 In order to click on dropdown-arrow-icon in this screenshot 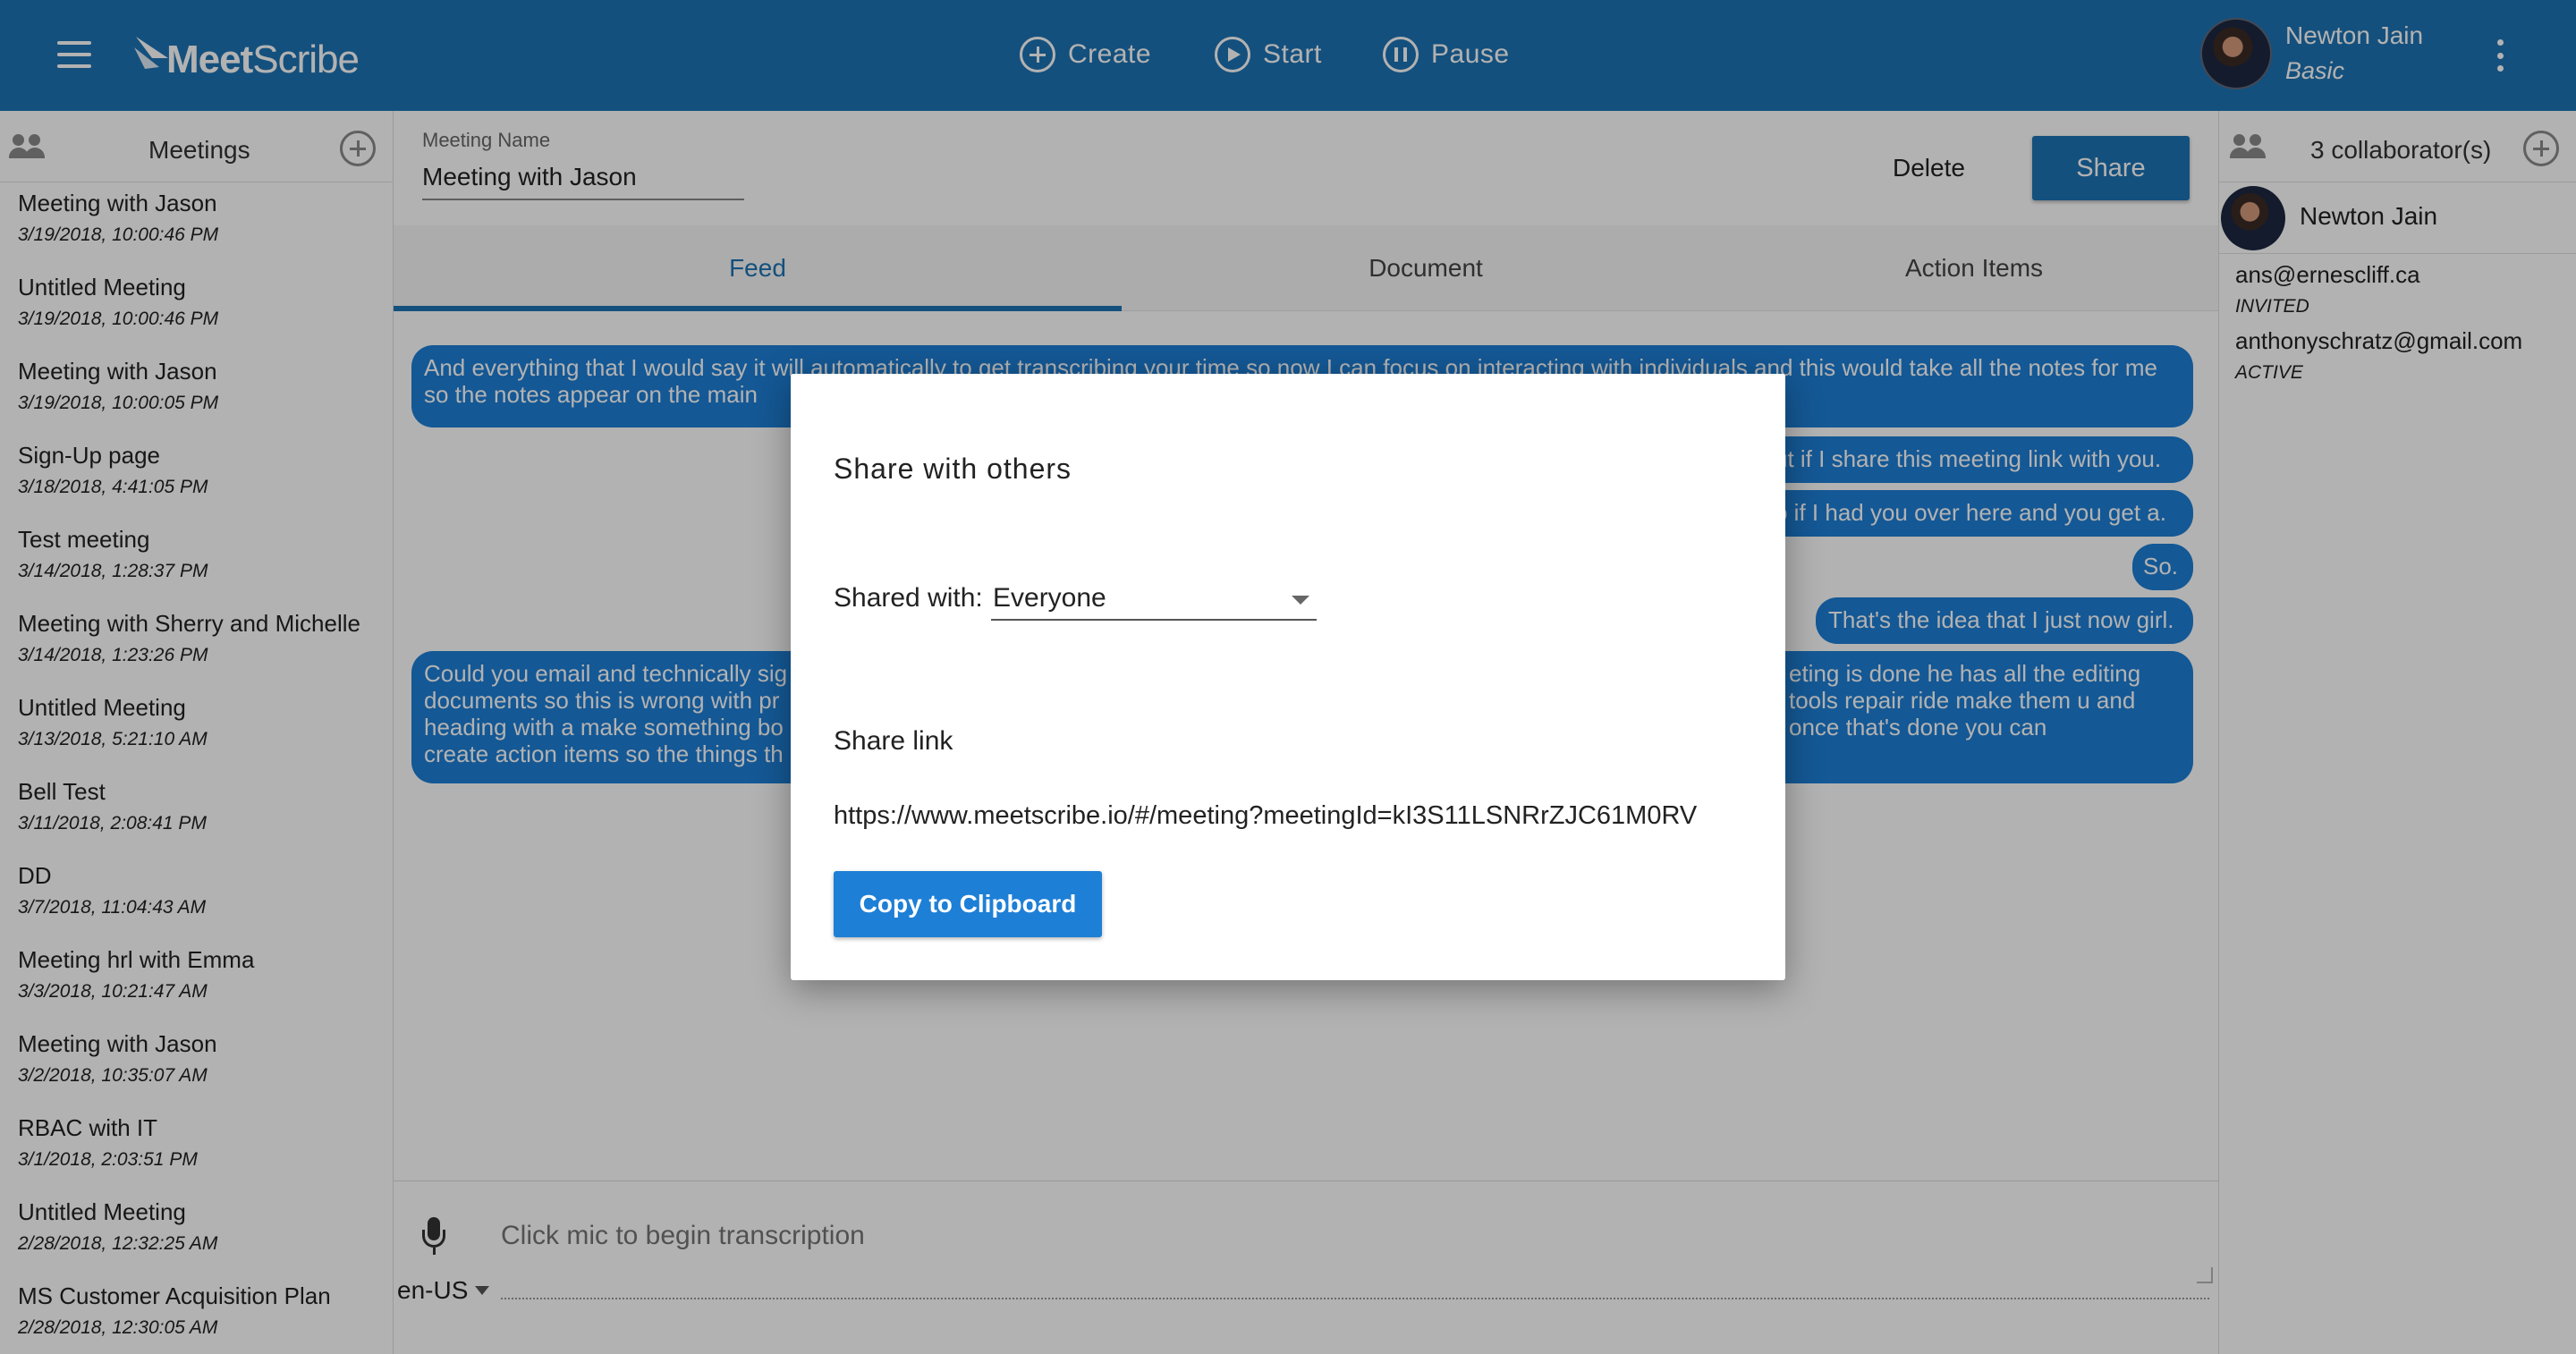, I will do `click(1300, 600)`.